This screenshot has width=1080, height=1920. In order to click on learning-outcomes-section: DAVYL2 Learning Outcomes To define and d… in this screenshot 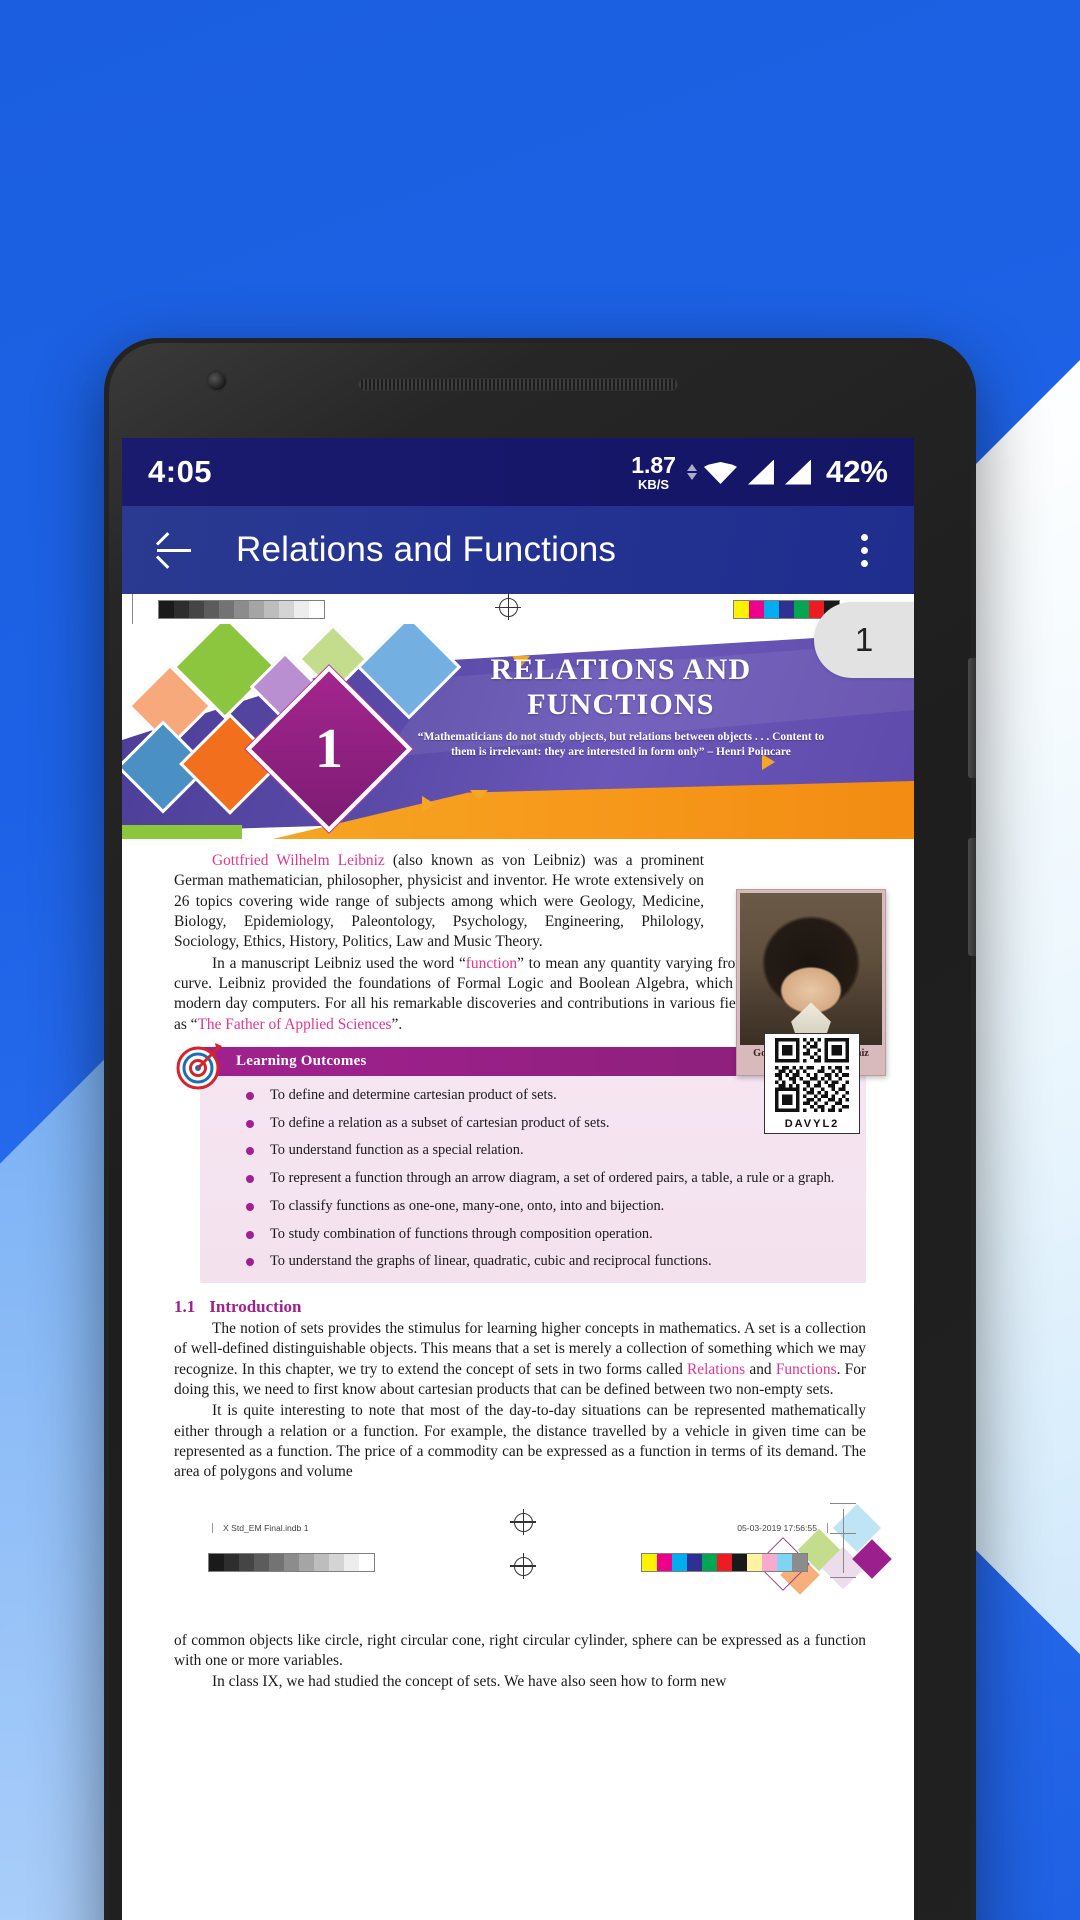, I will do `click(520, 1157)`.